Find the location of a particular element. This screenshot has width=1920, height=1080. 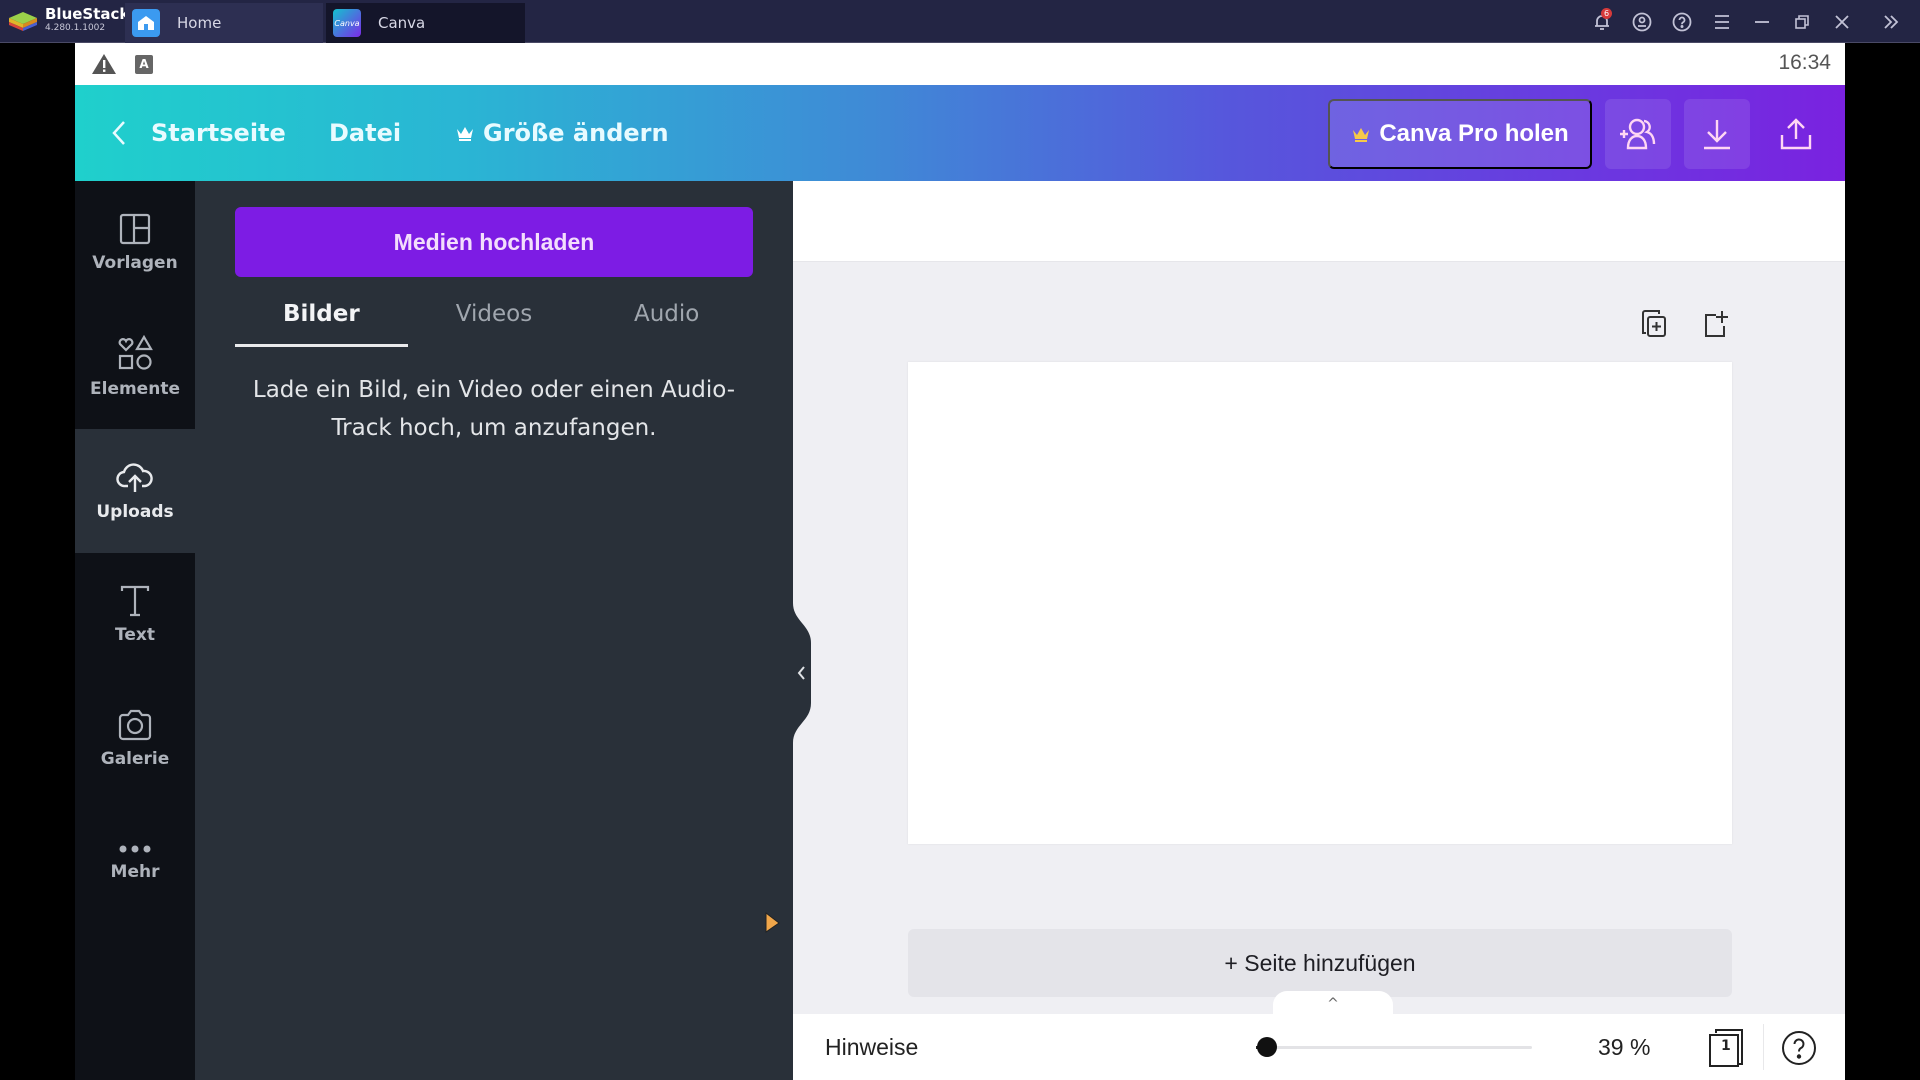

notifications-button: 6 is located at coordinates (1602, 21).